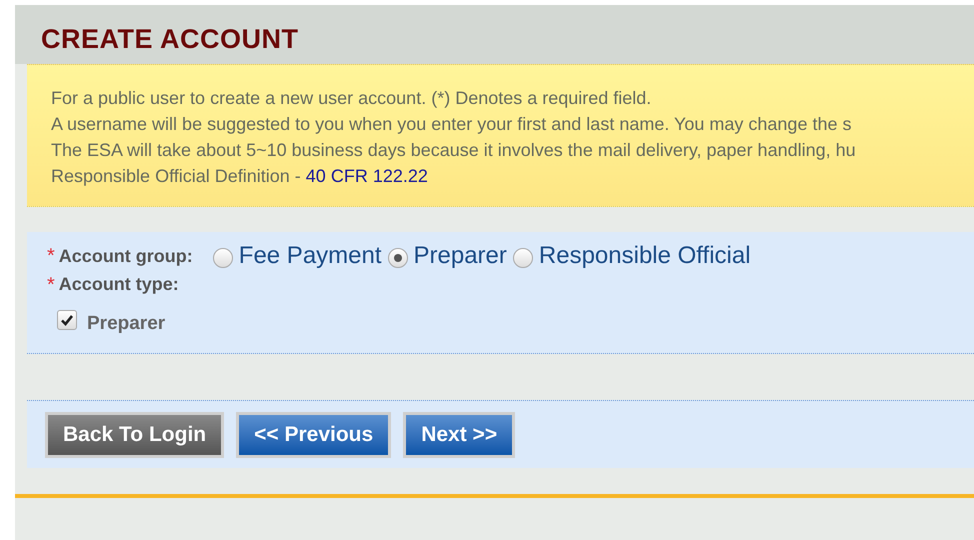 This screenshot has width=974, height=540. I want to click on notice-text: A username will be suggested to you when you enter your first and last name. You may change the s, so click(451, 124).